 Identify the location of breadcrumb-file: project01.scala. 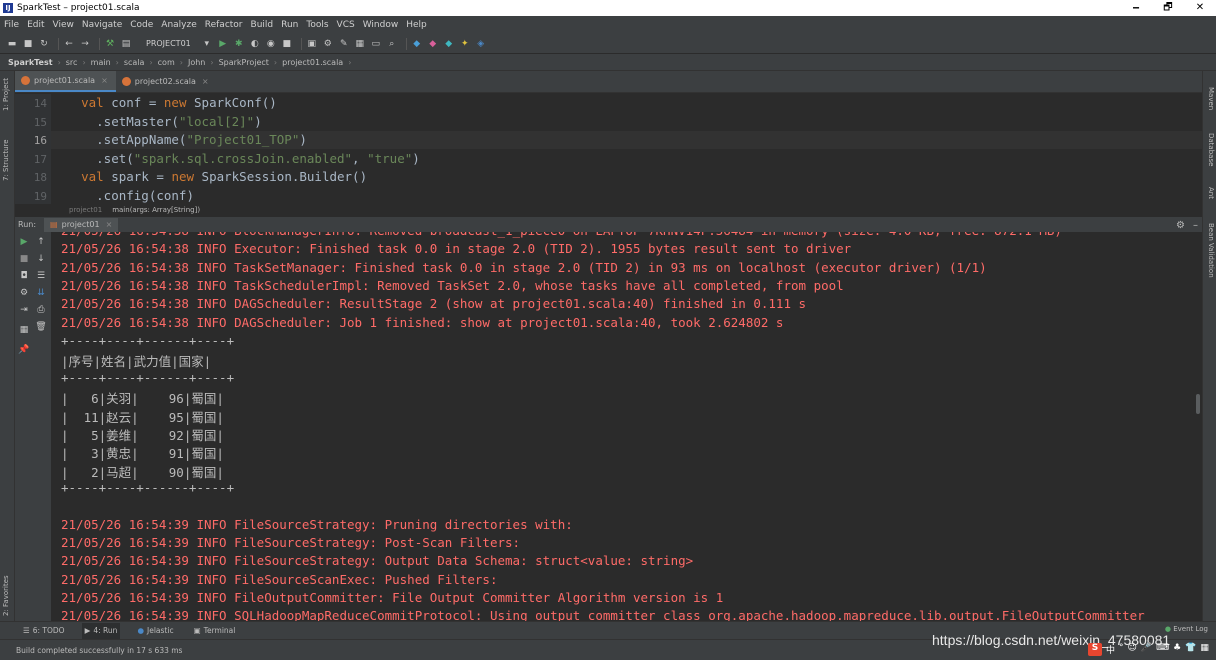
(312, 62).